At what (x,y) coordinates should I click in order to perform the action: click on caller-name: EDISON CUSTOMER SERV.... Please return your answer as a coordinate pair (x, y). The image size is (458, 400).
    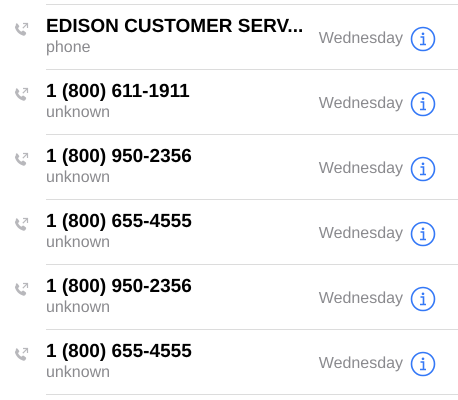
    Looking at the image, I should click on (175, 27).